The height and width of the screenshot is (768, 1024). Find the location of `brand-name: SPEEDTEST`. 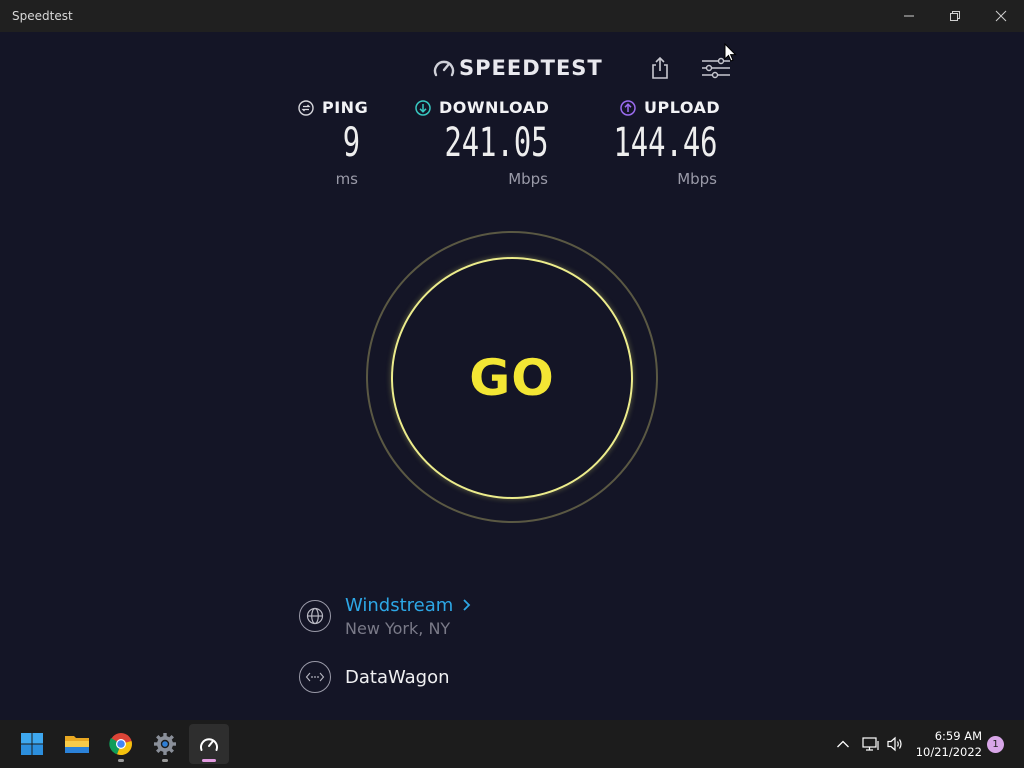

brand-name: SPEEDTEST is located at coordinates (531, 68).